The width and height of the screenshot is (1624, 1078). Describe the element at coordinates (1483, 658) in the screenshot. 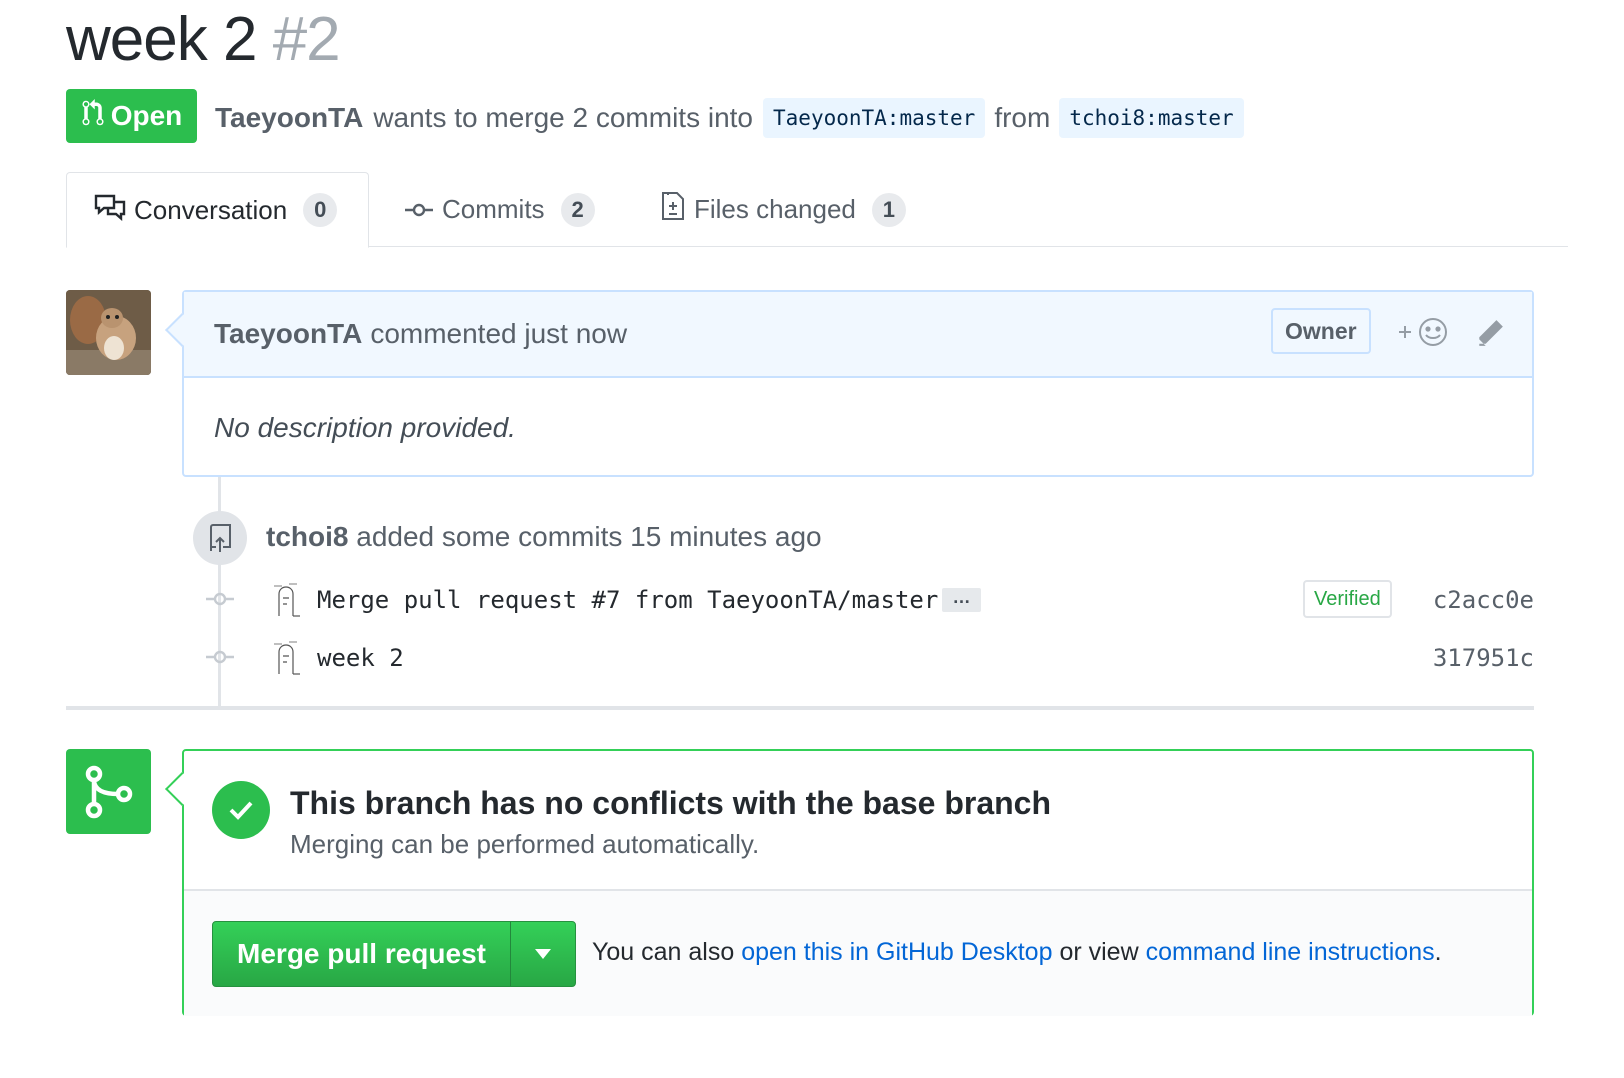

I see `commit-sha: 317951c` at that location.